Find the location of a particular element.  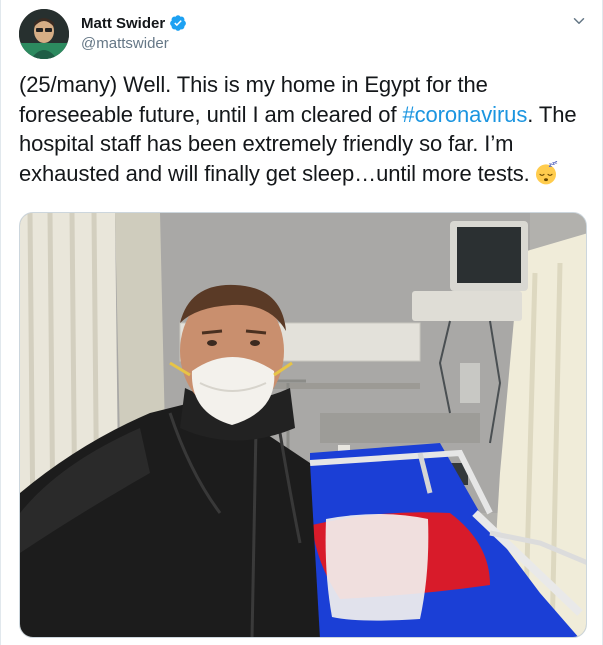

author-display-name: Matt Swider is located at coordinates (123, 23).